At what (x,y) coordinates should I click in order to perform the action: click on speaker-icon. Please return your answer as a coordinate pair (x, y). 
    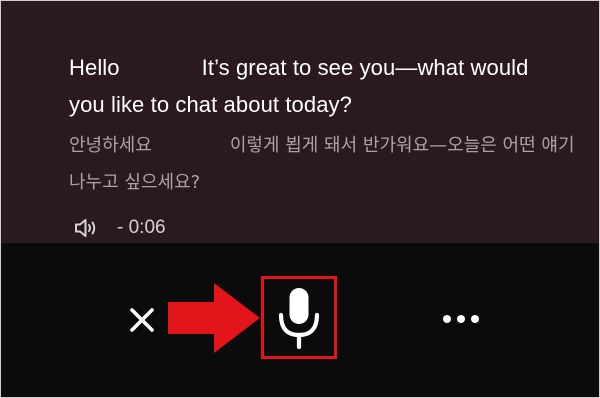
    Looking at the image, I should click on (86, 228).